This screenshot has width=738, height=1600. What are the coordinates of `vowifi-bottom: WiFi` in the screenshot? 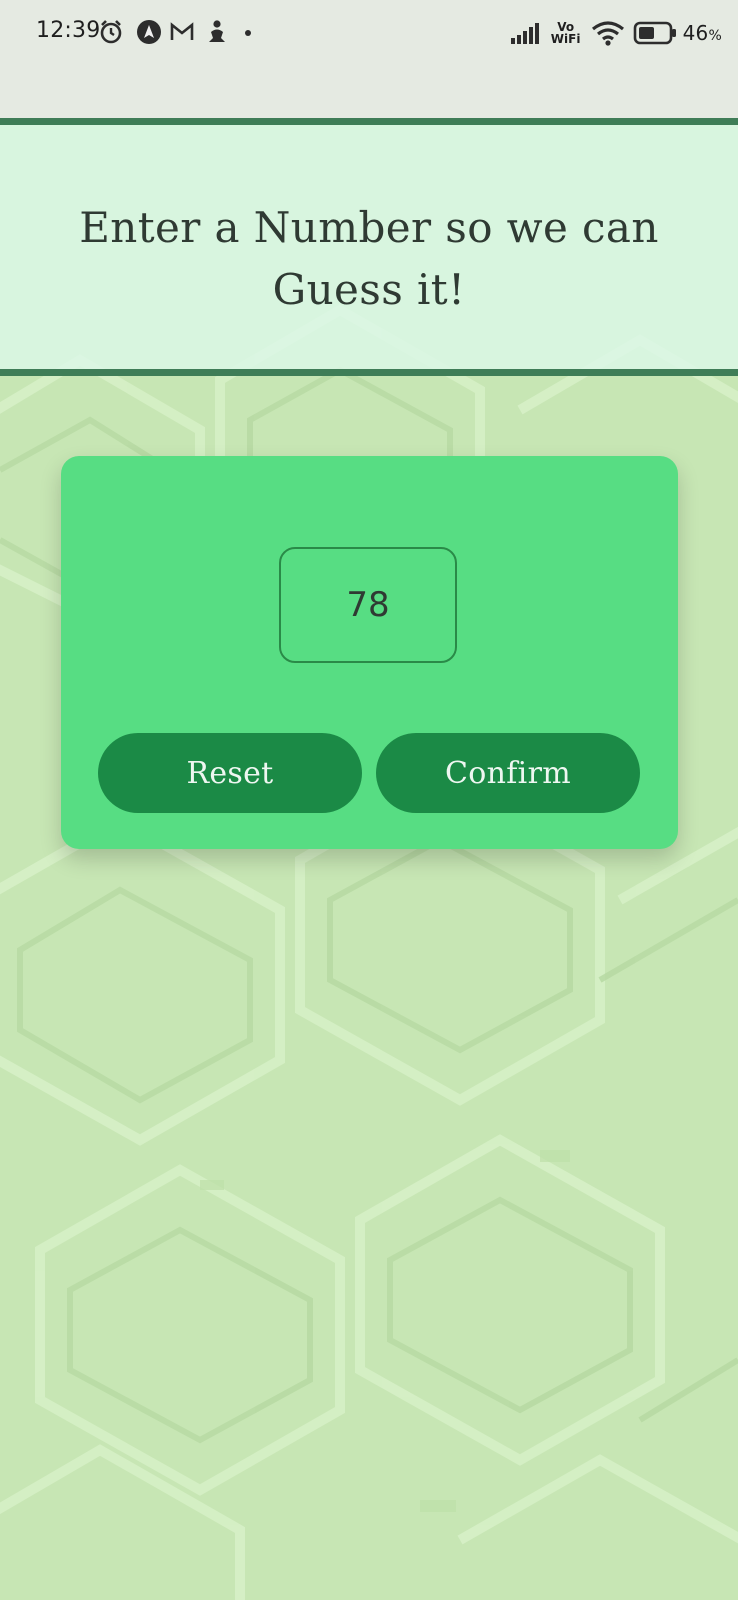 It's located at (565, 39).